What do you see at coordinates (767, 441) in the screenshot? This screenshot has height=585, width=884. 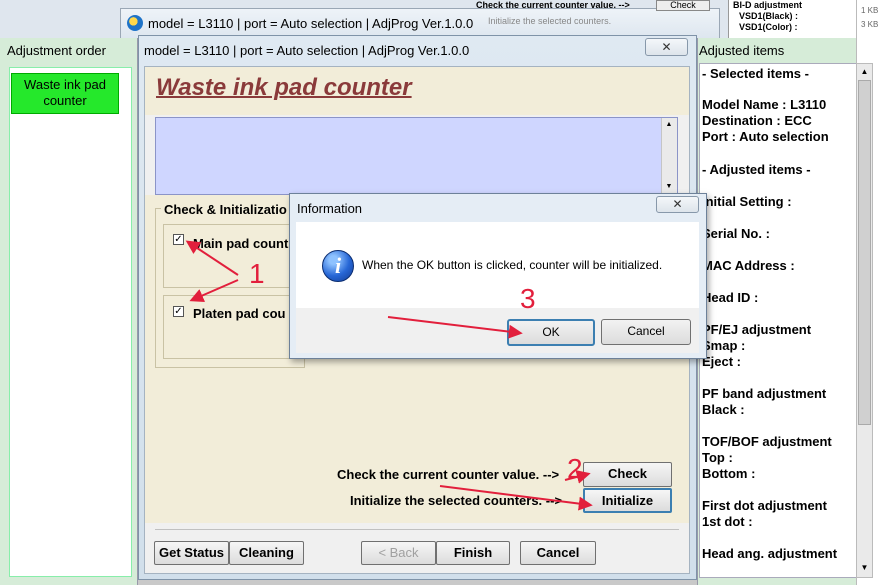 I see `adjusted-item-line: TOF/BOF adjustment` at bounding box center [767, 441].